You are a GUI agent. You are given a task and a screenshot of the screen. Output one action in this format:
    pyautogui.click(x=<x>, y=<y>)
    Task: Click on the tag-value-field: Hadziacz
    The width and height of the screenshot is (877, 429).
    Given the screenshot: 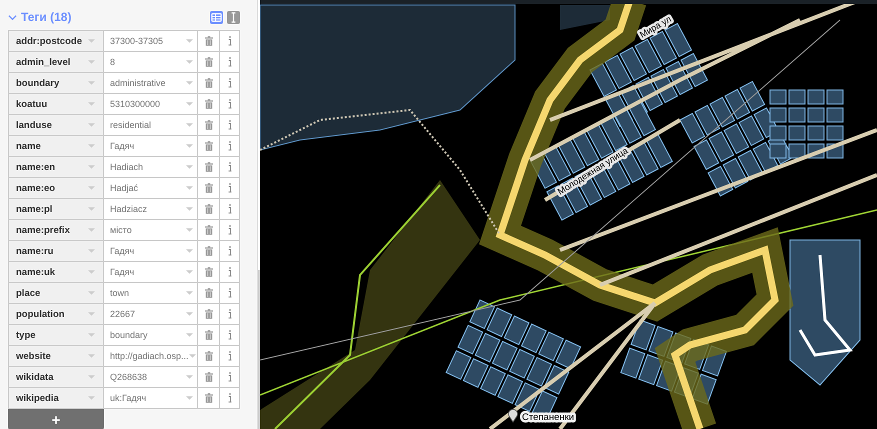 What is the action you would take?
    pyautogui.click(x=129, y=209)
    